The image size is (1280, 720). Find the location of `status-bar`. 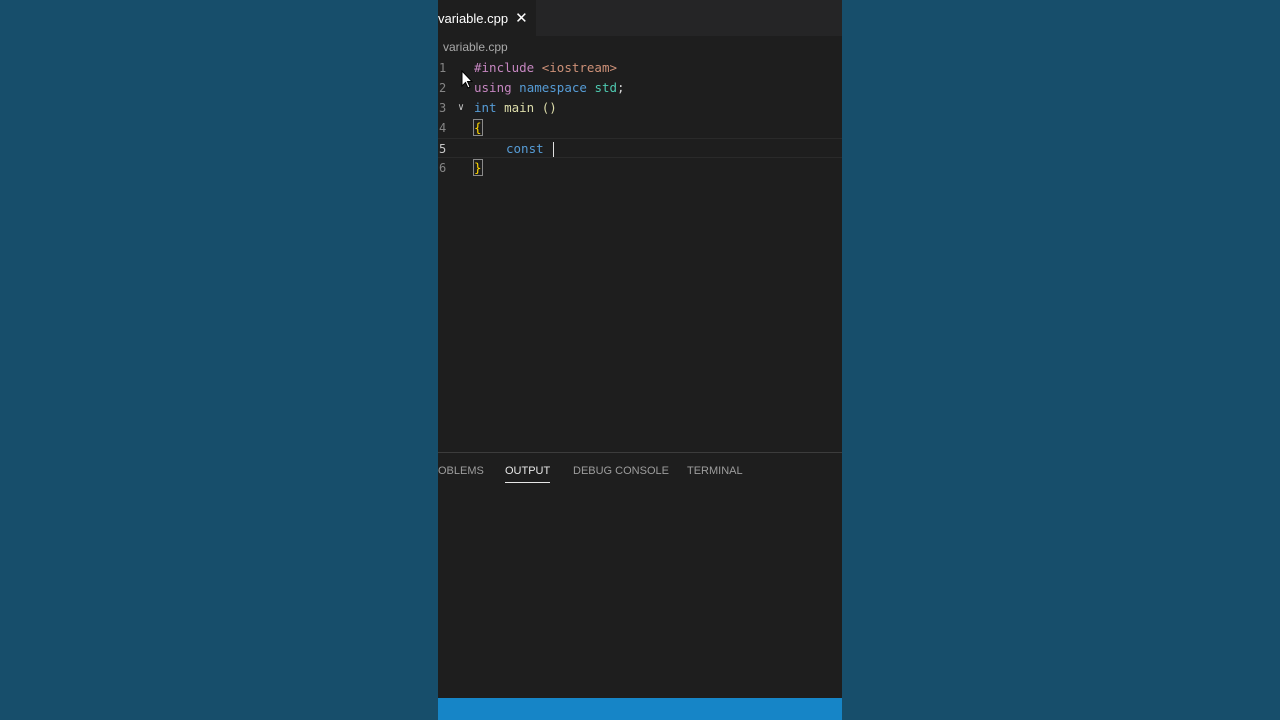

status-bar is located at coordinates (640, 709).